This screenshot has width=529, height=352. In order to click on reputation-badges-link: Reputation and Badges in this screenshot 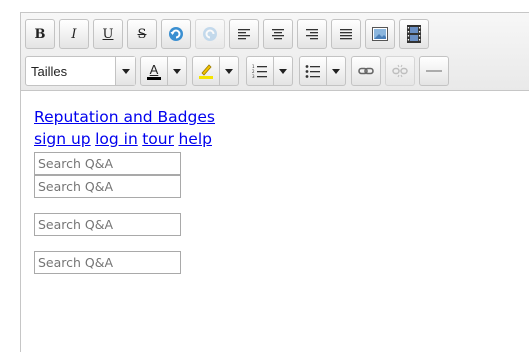, I will do `click(124, 117)`.